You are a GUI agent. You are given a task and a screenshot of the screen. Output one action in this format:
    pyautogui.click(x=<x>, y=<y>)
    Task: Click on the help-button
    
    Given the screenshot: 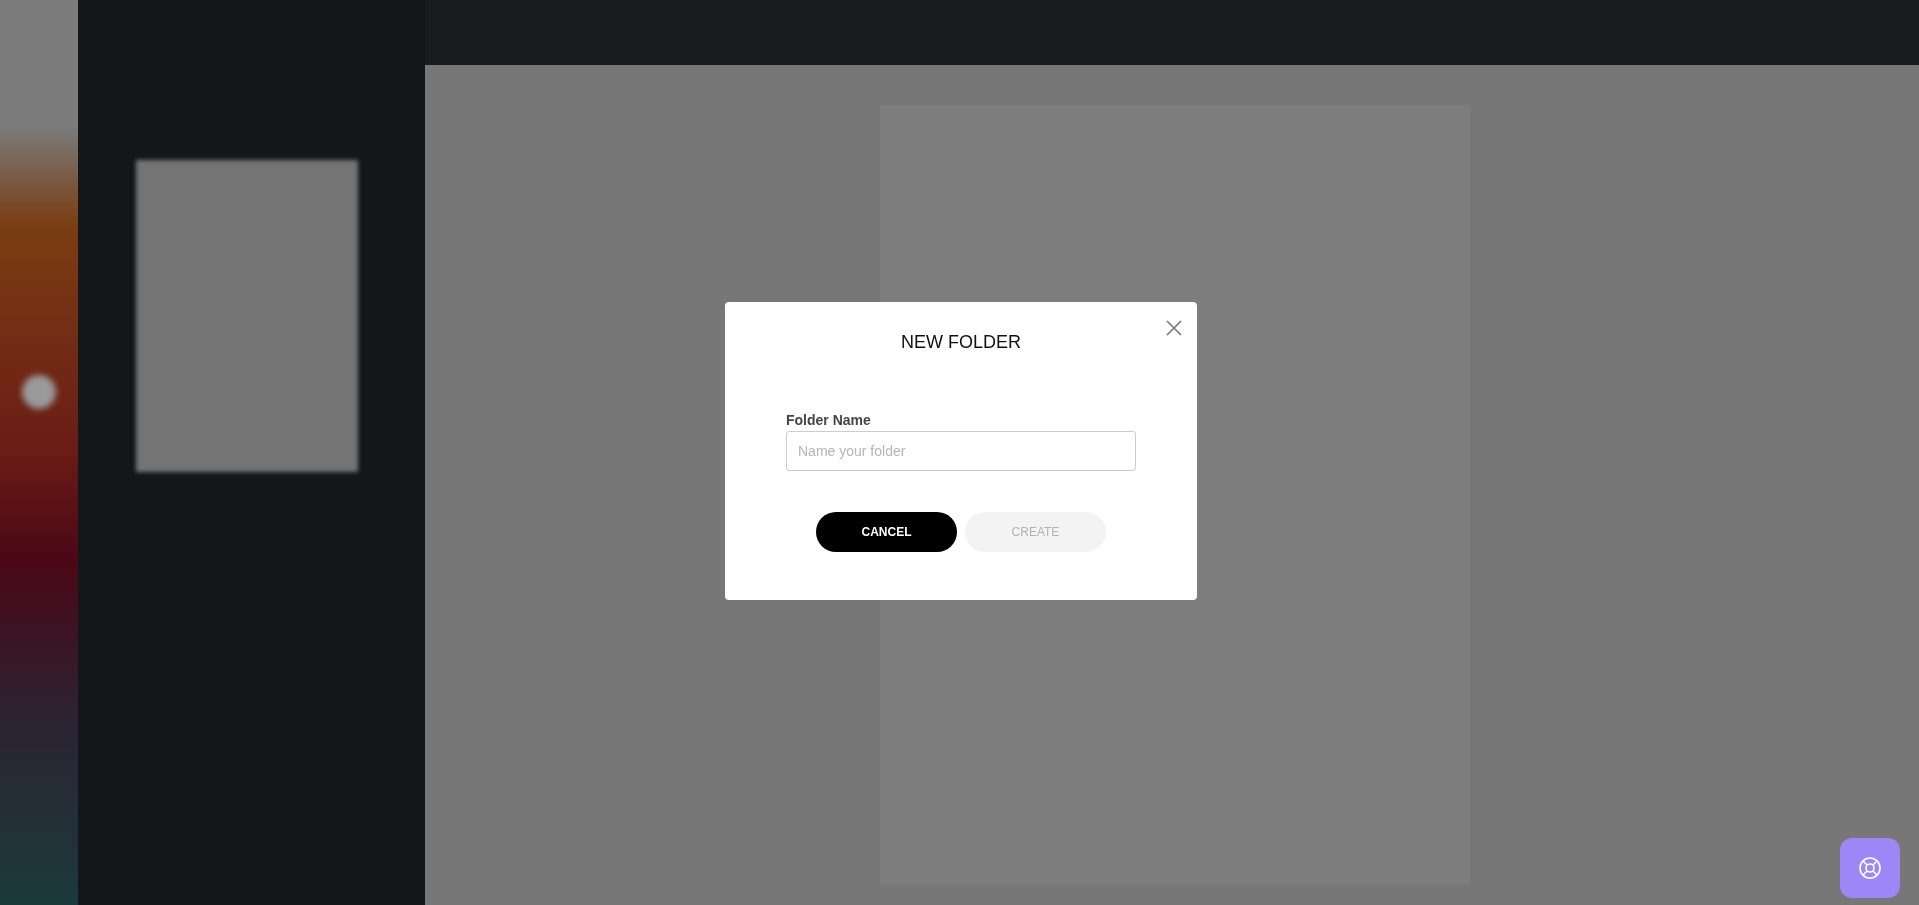 What is the action you would take?
    pyautogui.click(x=1870, y=868)
    